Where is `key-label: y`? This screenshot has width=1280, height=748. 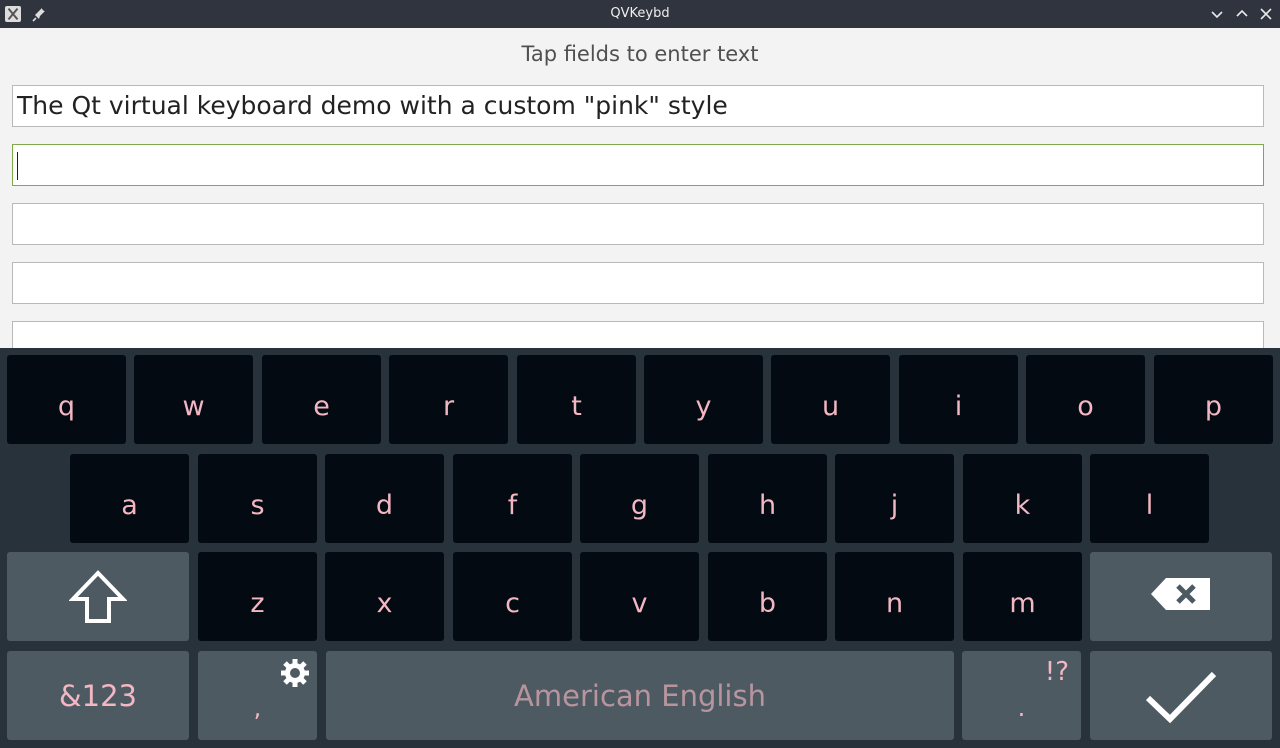
key-label: y is located at coordinates (703, 406).